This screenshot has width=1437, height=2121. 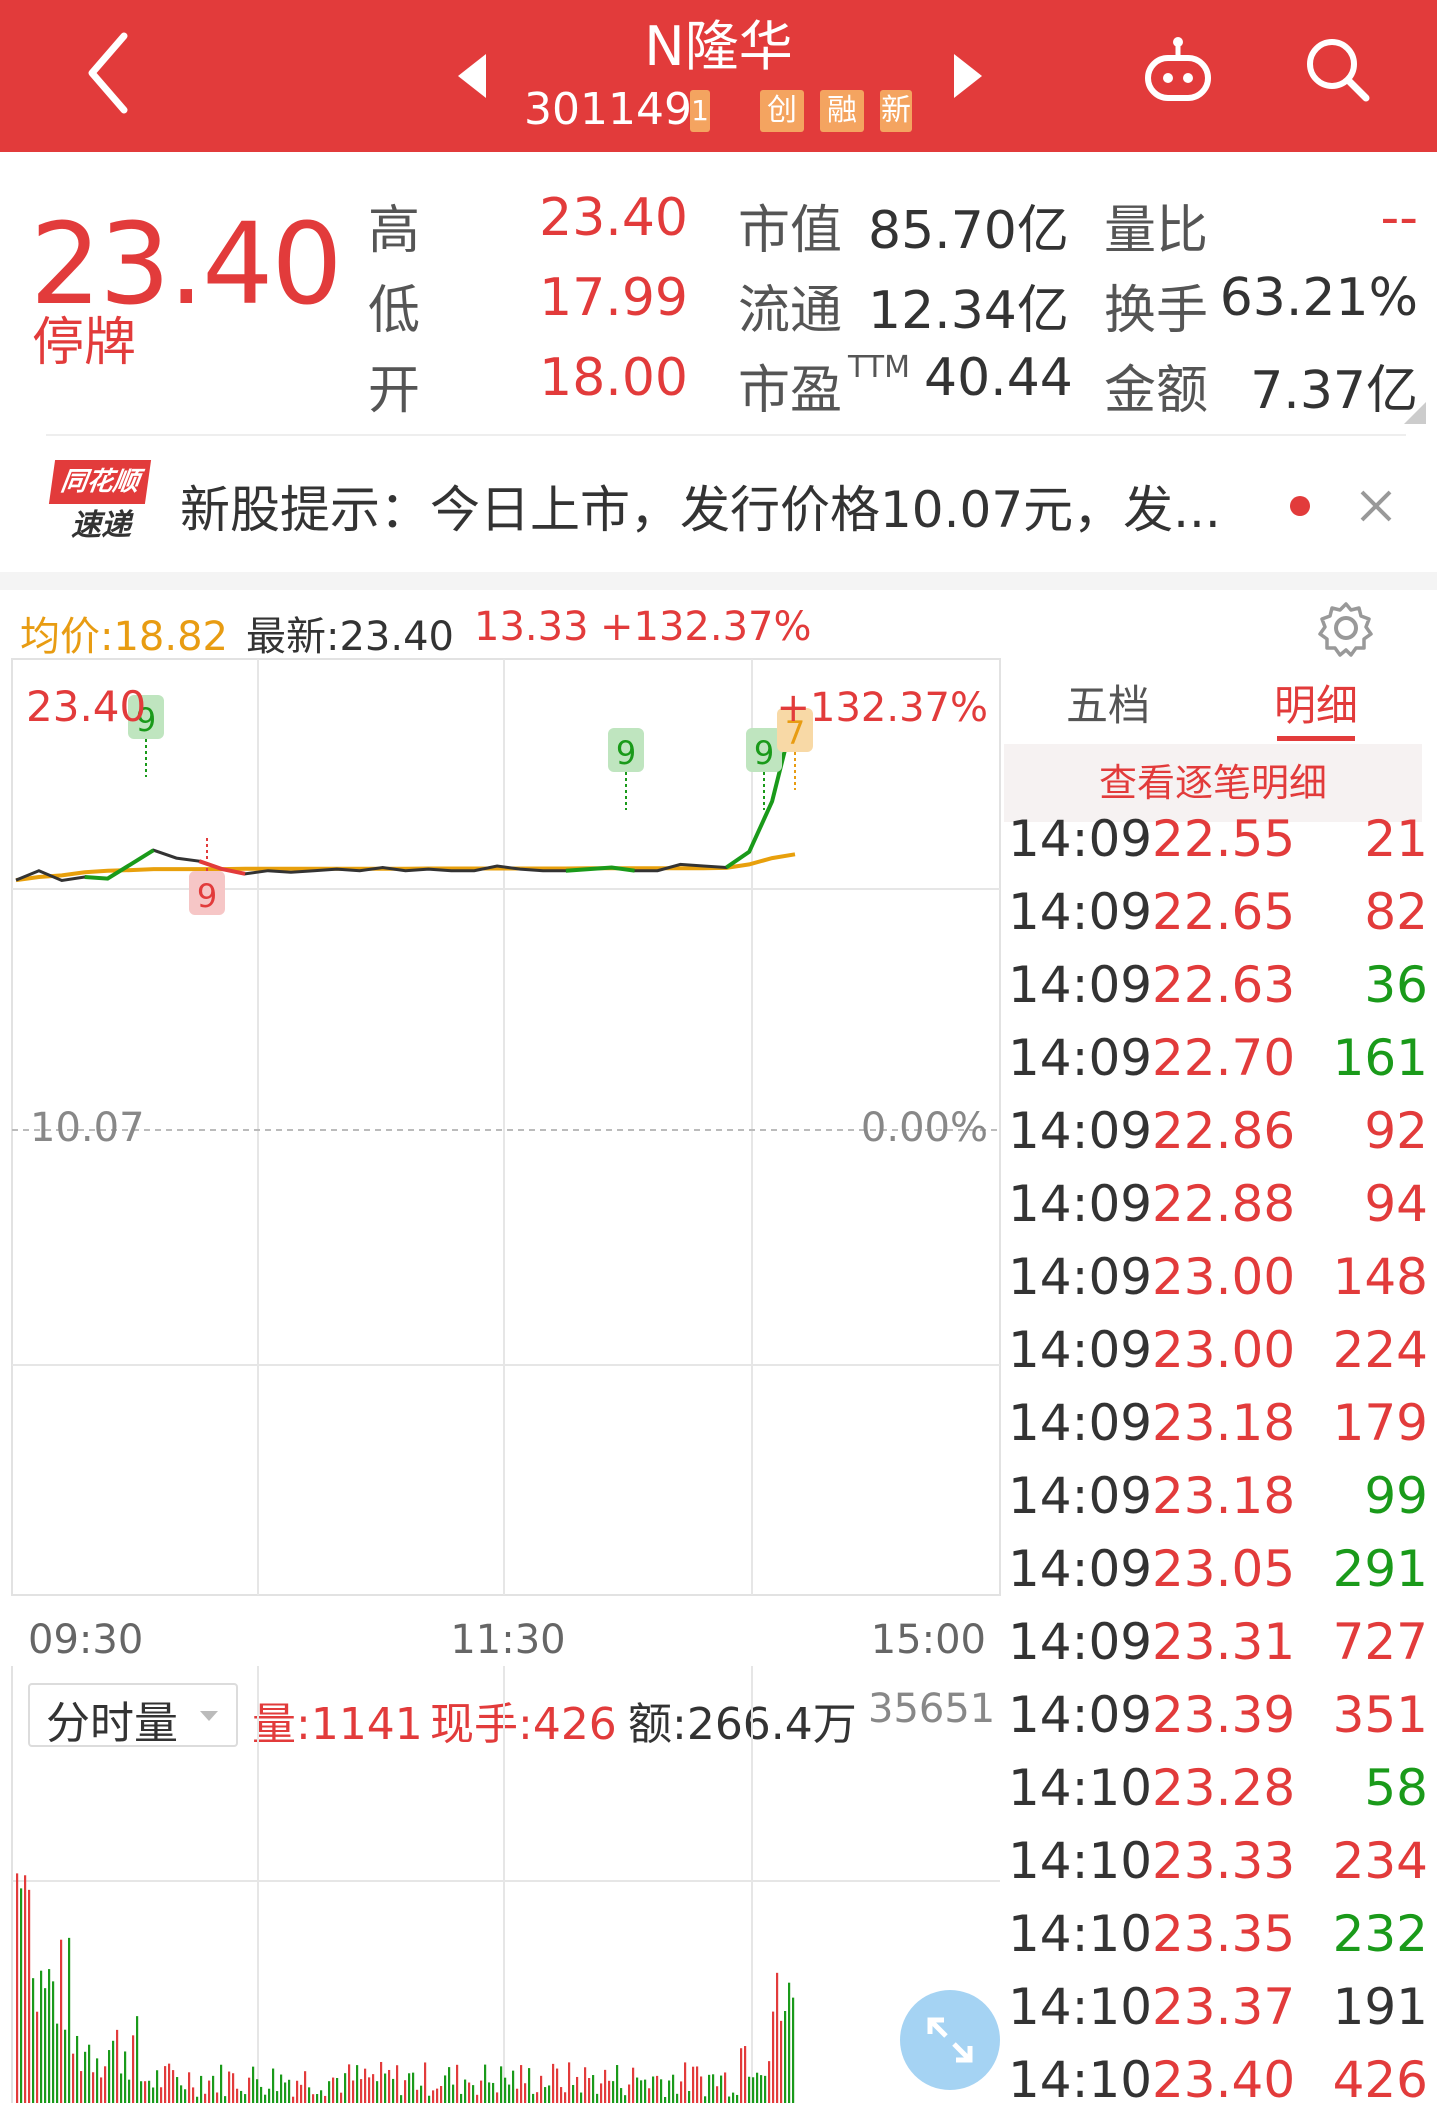 I want to click on trade-price: 23.39, so click(x=1224, y=1715).